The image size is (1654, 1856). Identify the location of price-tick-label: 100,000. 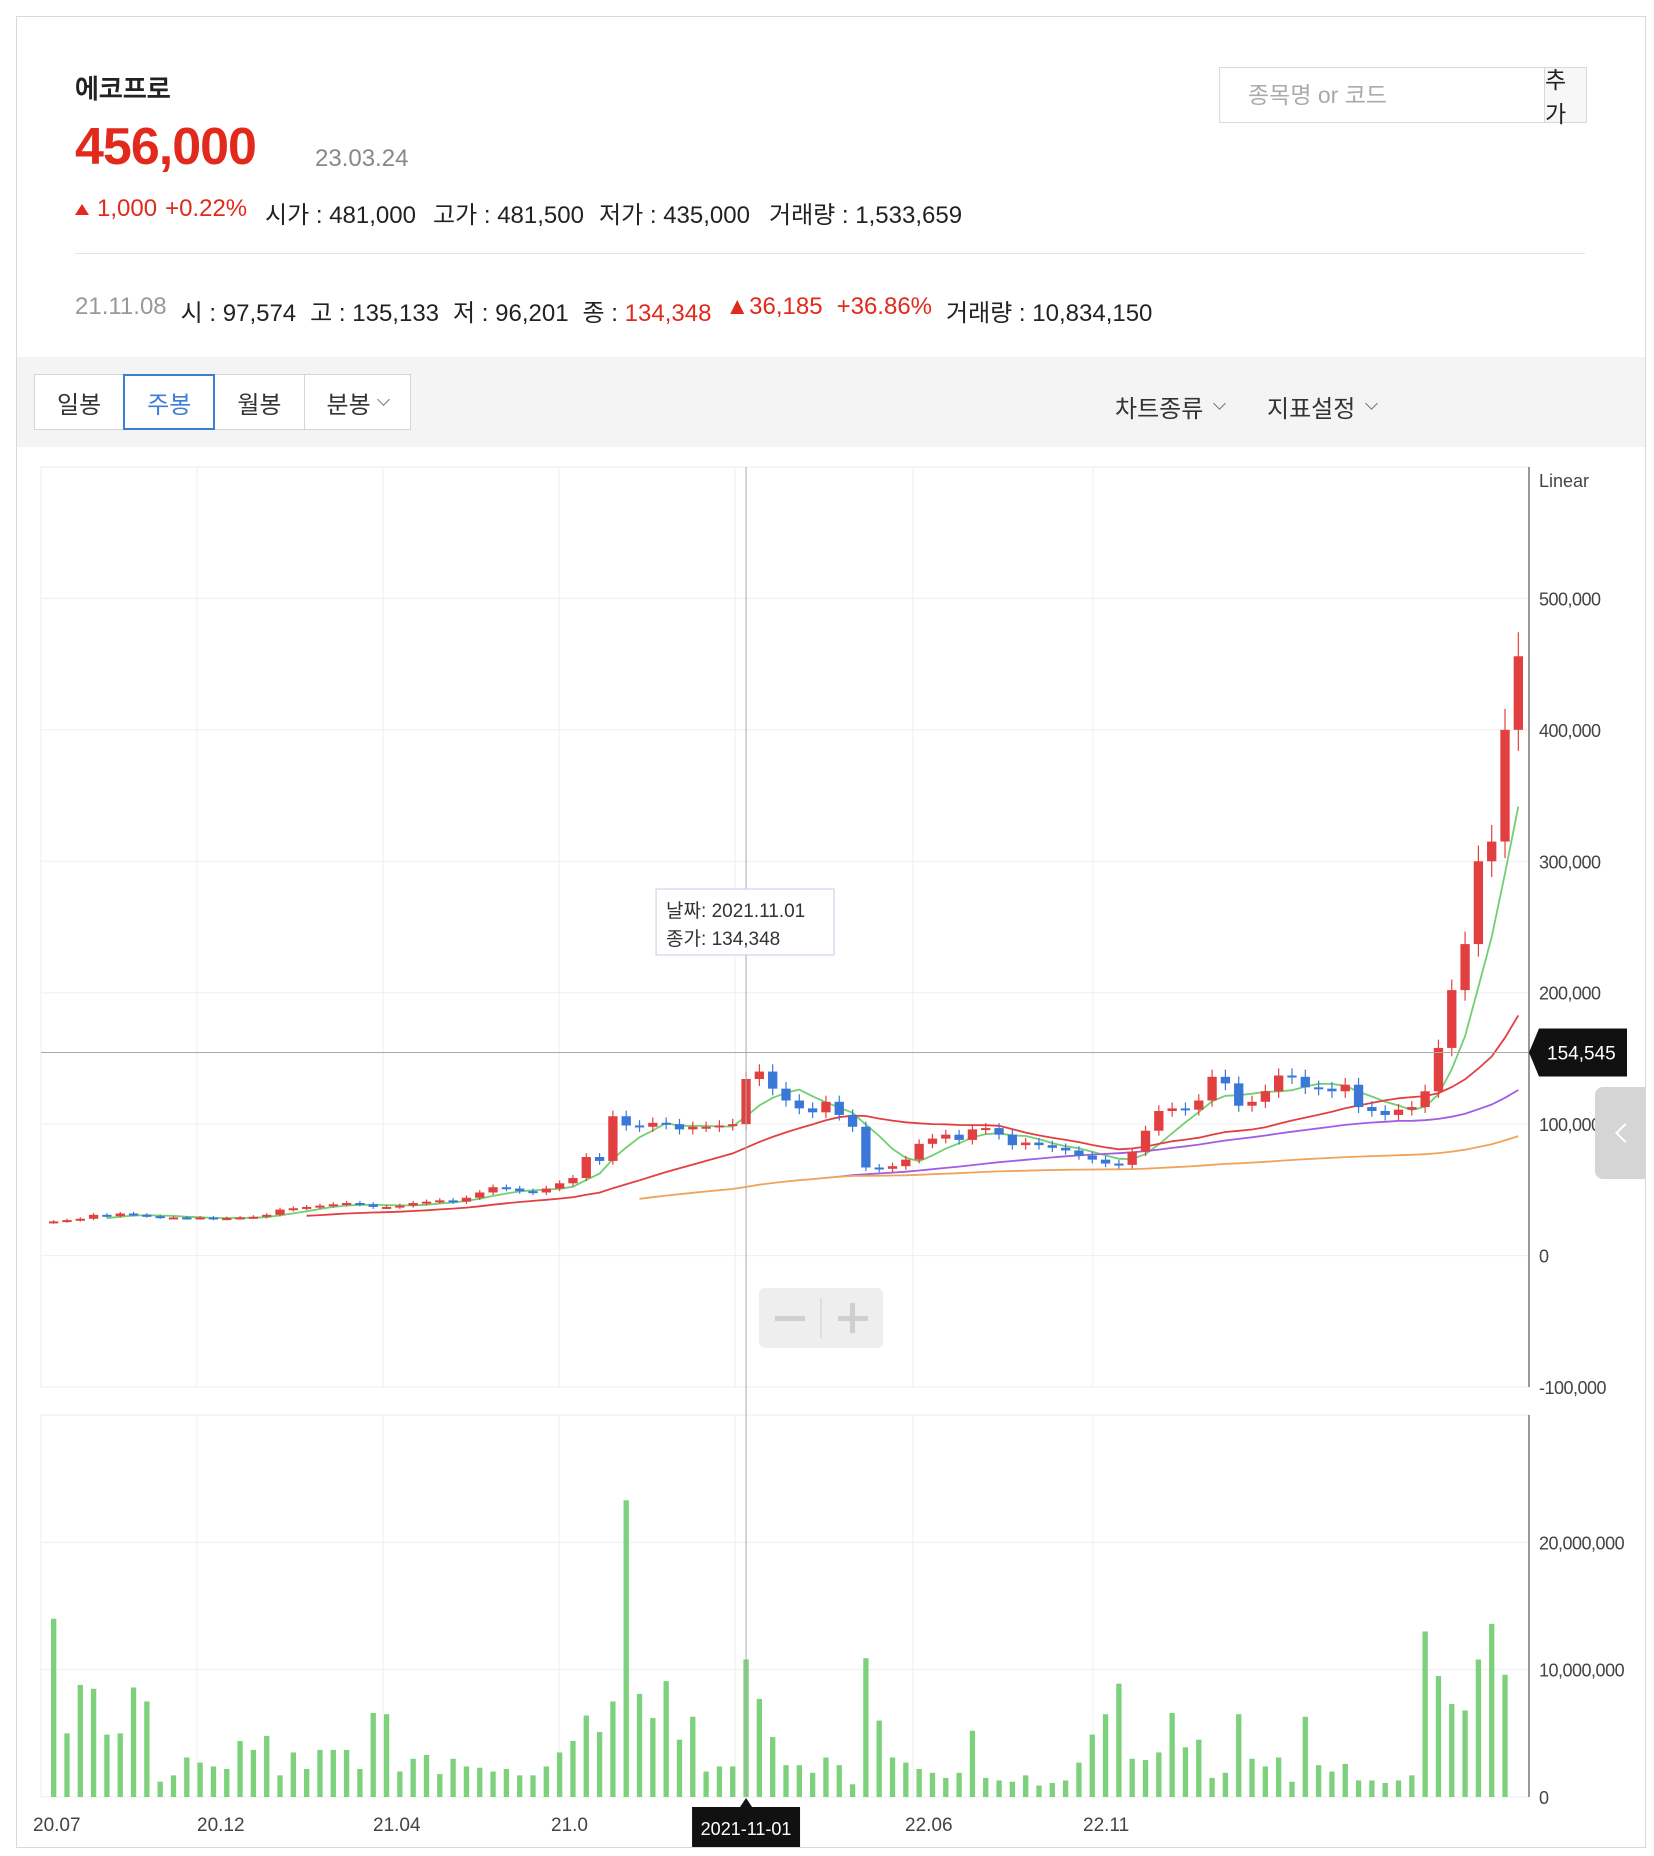
(1570, 1125).